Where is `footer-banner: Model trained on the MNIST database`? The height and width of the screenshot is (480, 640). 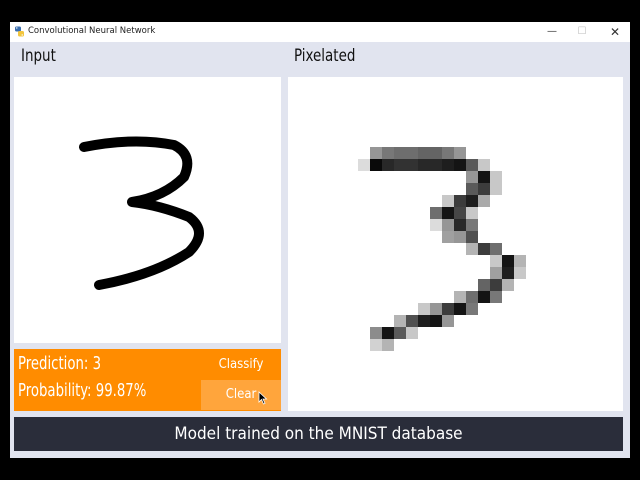 footer-banner: Model trained on the MNIST database is located at coordinates (318, 434).